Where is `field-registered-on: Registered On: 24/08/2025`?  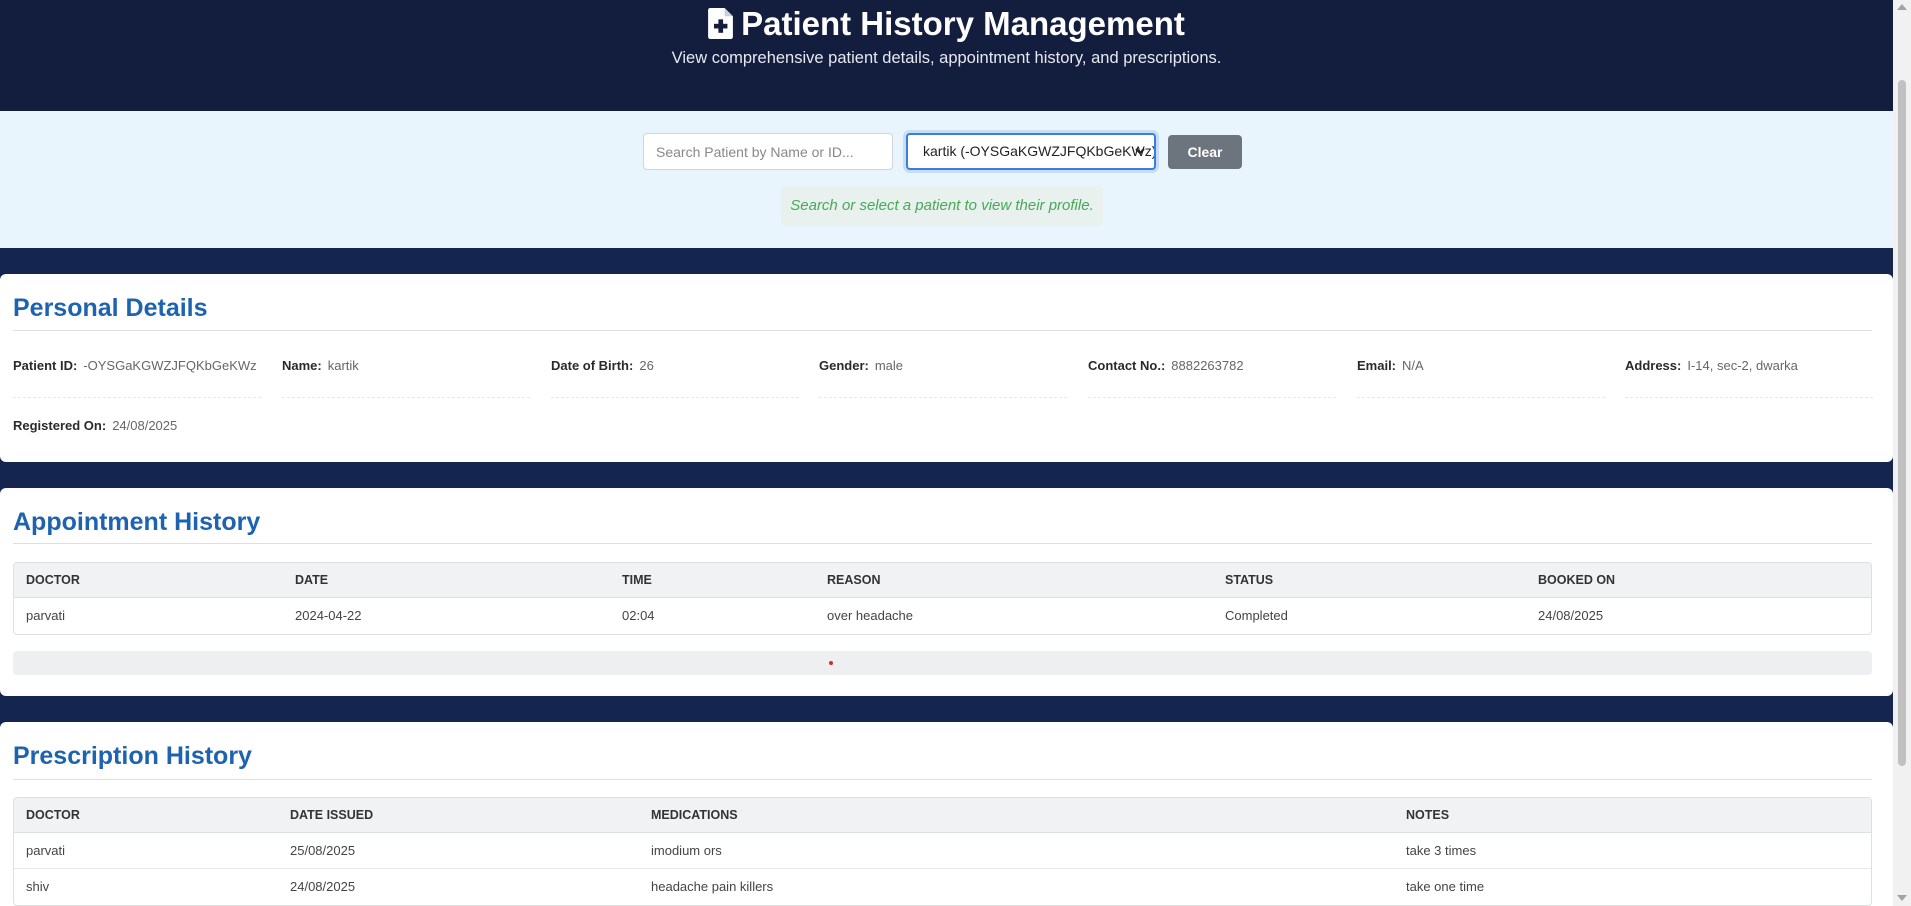
field-registered-on: Registered On: 24/08/2025 is located at coordinates (137, 428).